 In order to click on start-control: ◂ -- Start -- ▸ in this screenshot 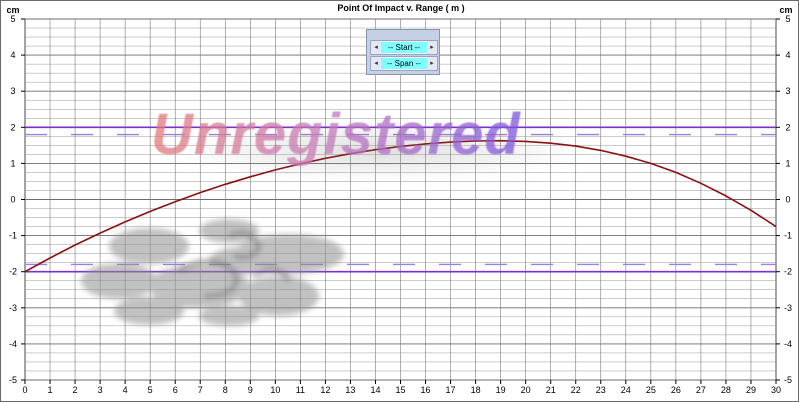, I will do `click(404, 47)`.